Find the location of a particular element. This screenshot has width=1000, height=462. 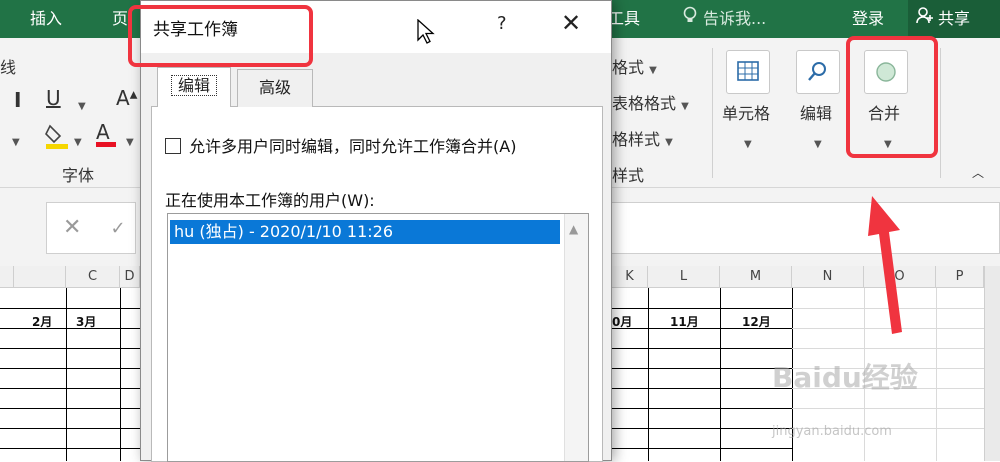

edit-dropdown-icon: ▼ is located at coordinates (818, 141).